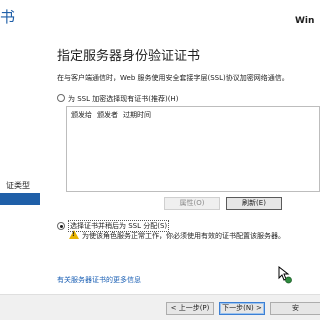 The height and width of the screenshot is (320, 320). Describe the element at coordinates (129, 56) in the screenshot. I see `page-title: 指定服务器身份验证证书` at that location.